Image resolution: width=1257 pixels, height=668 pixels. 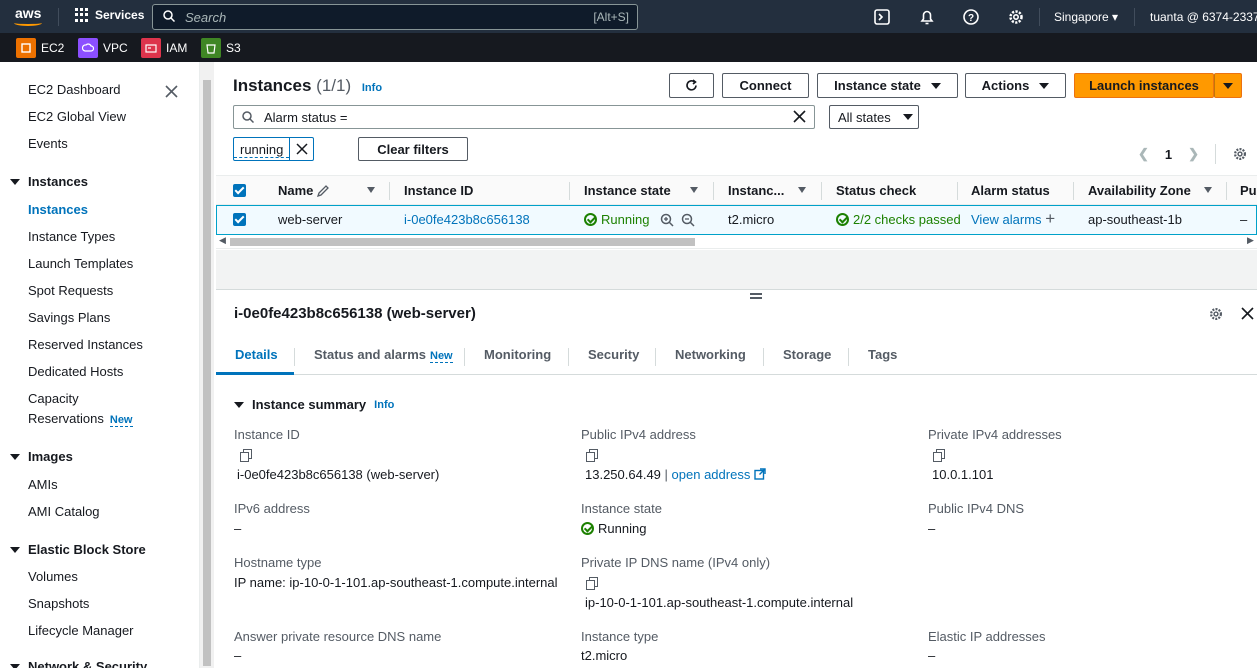 I want to click on tab-security: Security, so click(x=613, y=354).